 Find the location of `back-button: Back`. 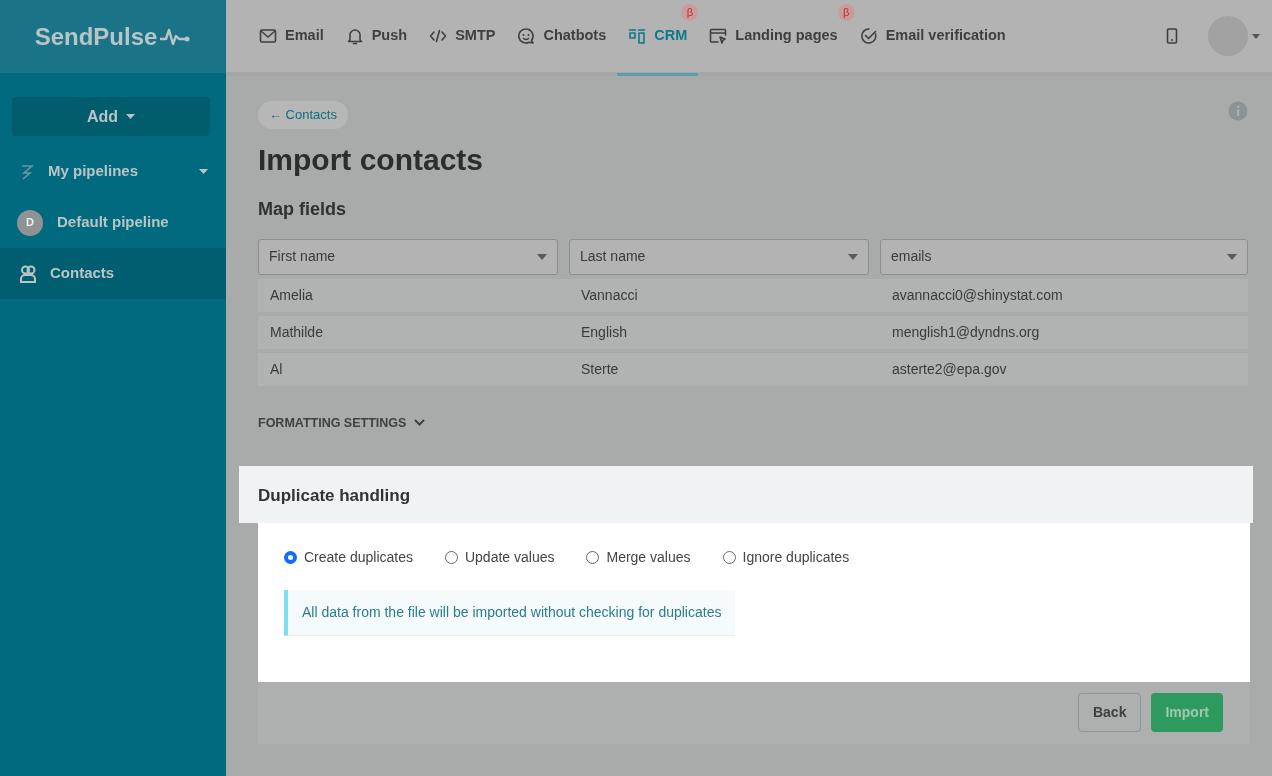

back-button: Back is located at coordinates (1109, 713).